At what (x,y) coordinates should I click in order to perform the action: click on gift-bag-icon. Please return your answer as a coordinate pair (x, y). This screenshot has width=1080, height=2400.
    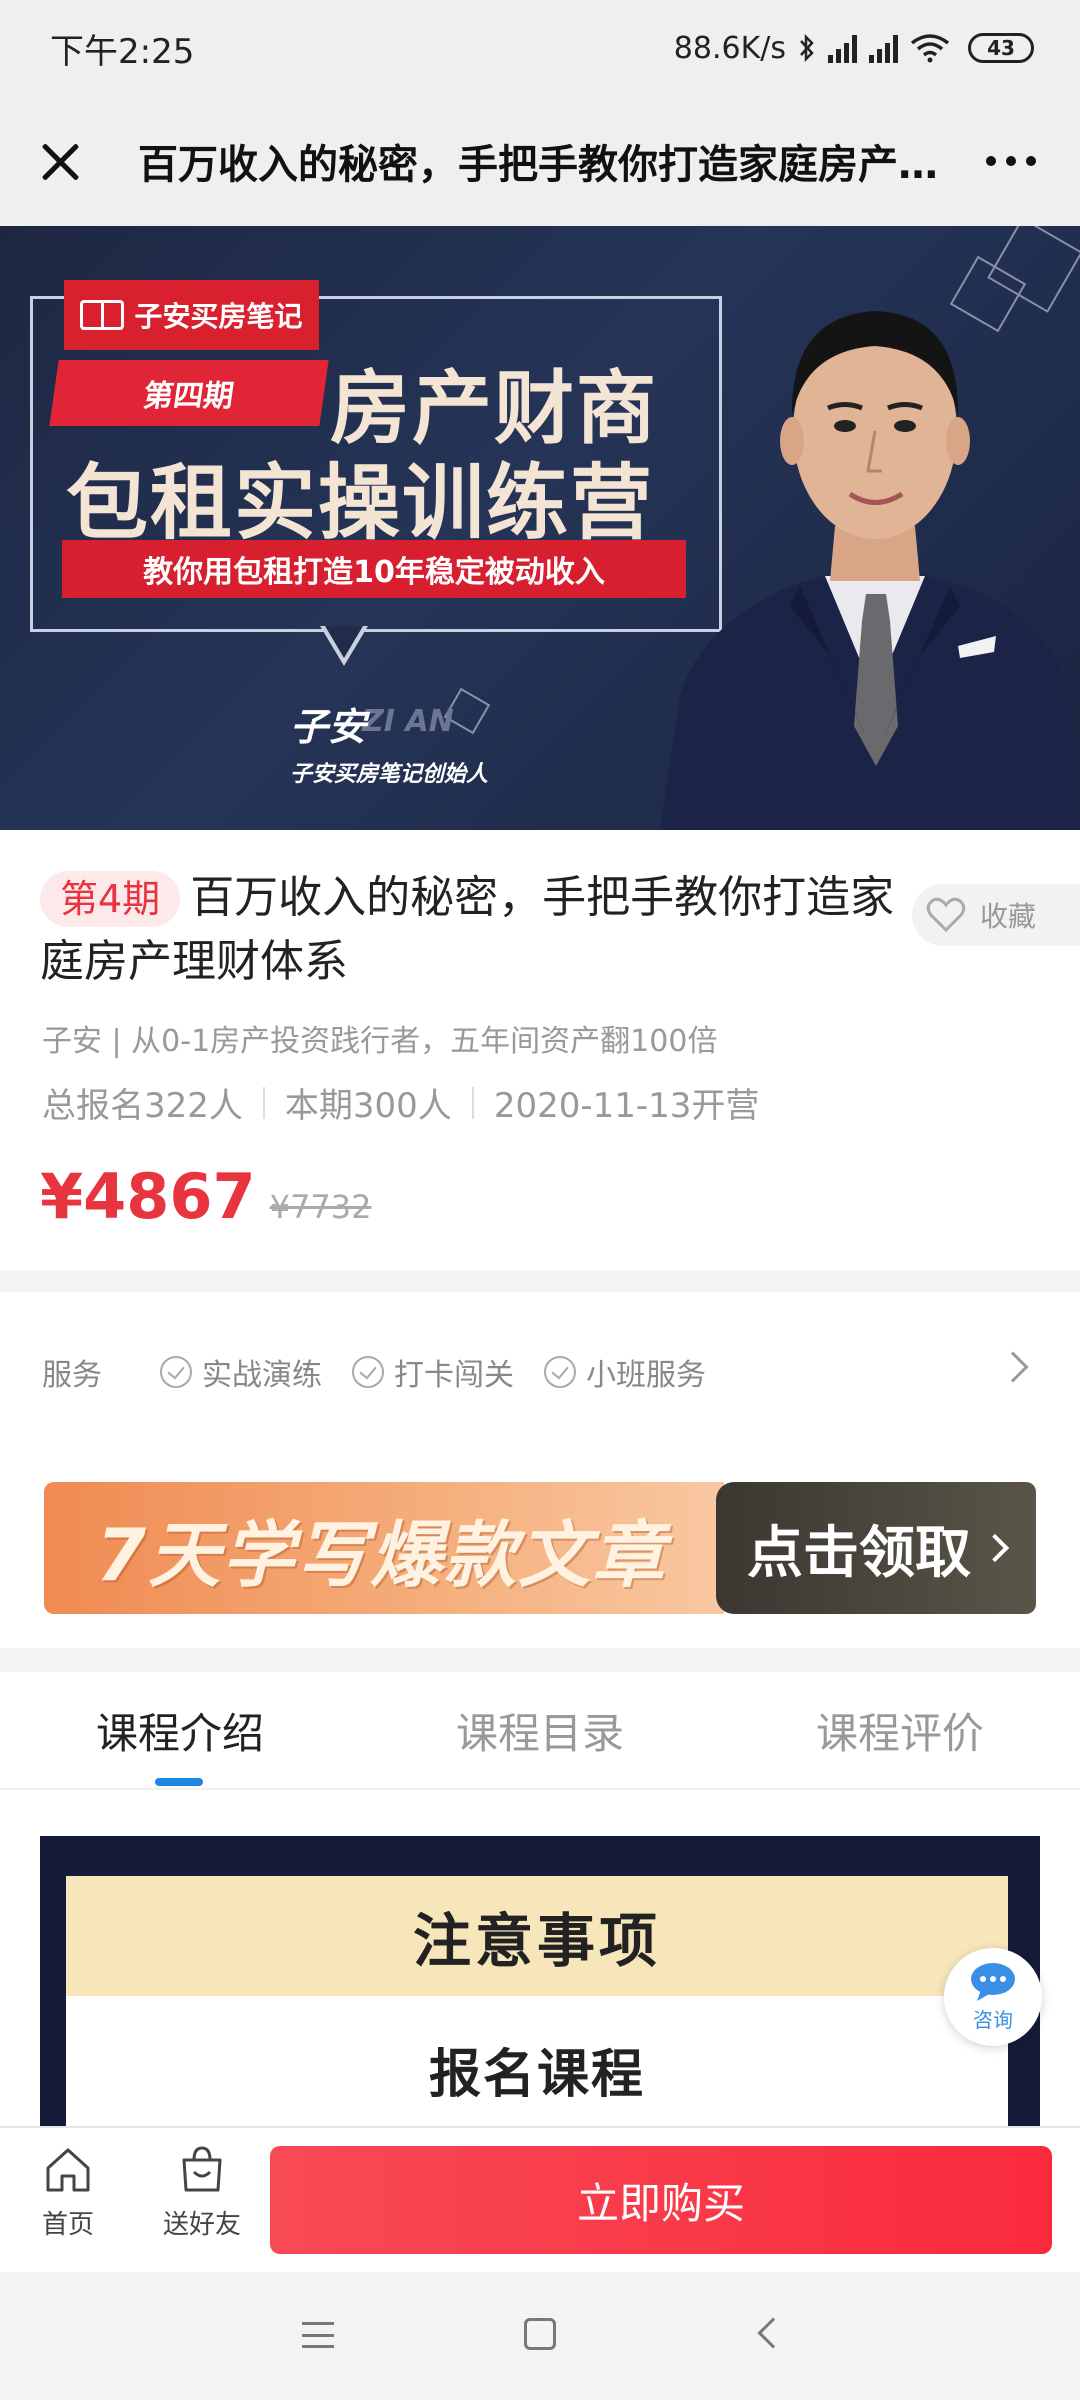
    Looking at the image, I should click on (202, 2169).